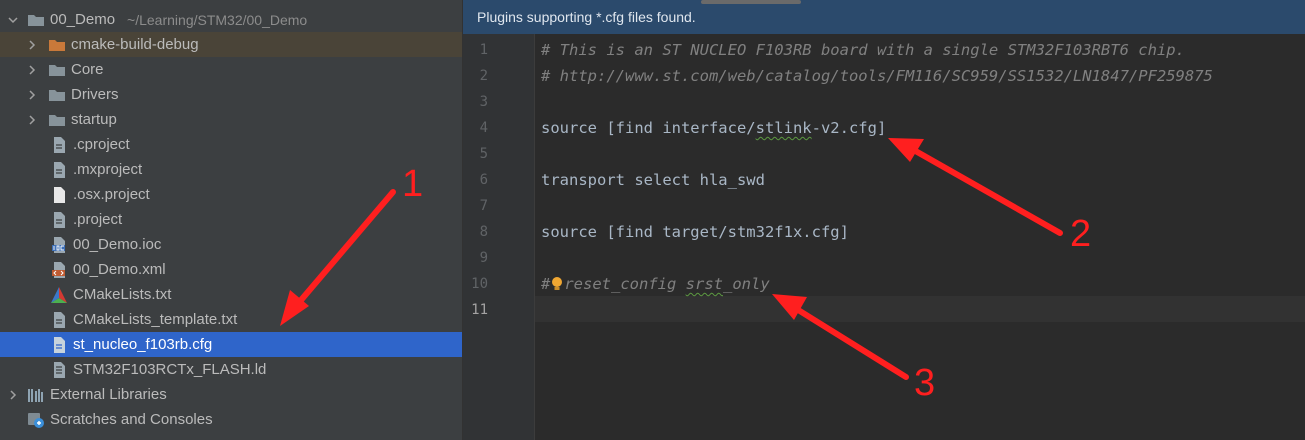 The image size is (1305, 440). I want to click on tree-item-project: .project, so click(231, 219).